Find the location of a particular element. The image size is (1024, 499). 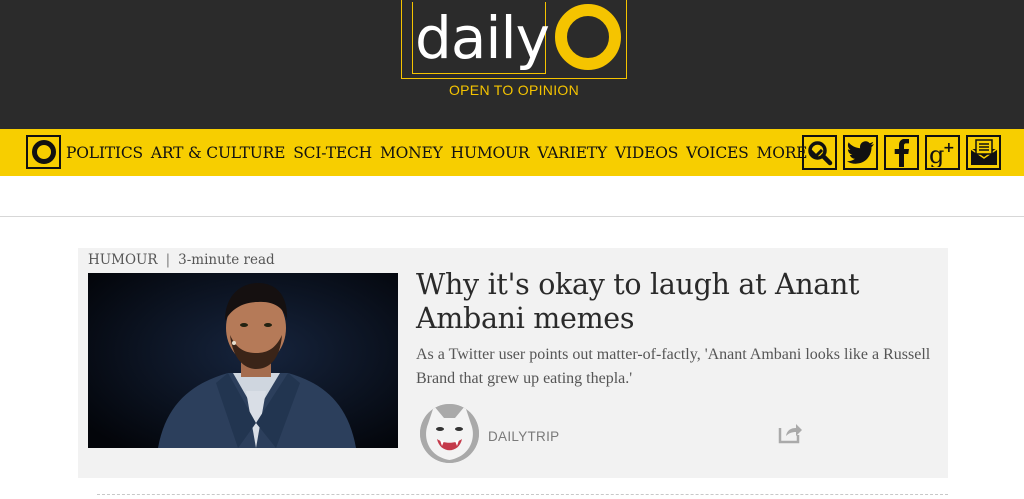

article-category: HUMOUR is located at coordinates (123, 260).